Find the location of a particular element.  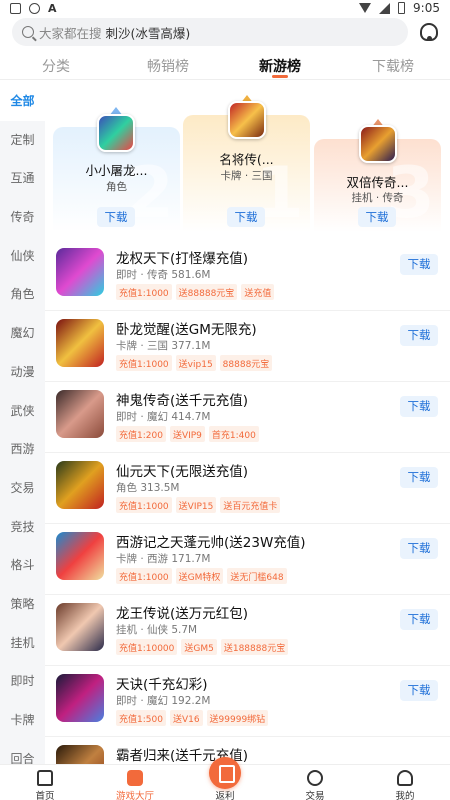

game-title: 卧龙觉醒(送GM无限充) is located at coordinates (186, 330).